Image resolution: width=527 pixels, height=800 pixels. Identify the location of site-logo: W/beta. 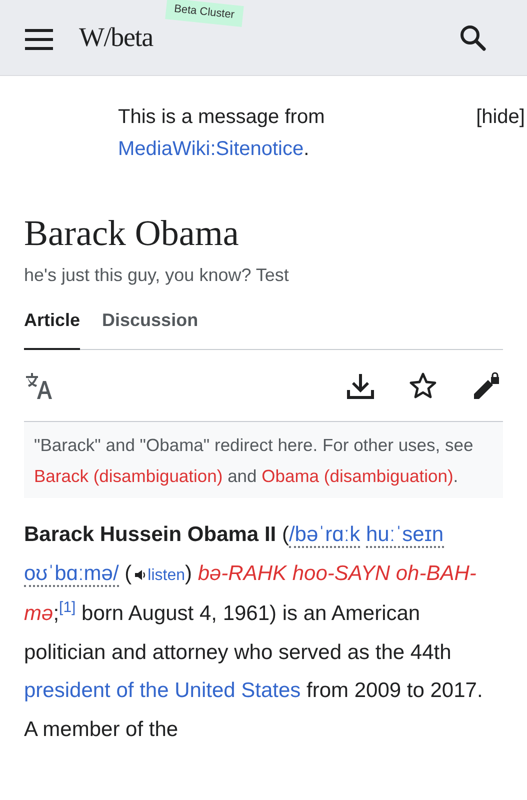
(116, 37).